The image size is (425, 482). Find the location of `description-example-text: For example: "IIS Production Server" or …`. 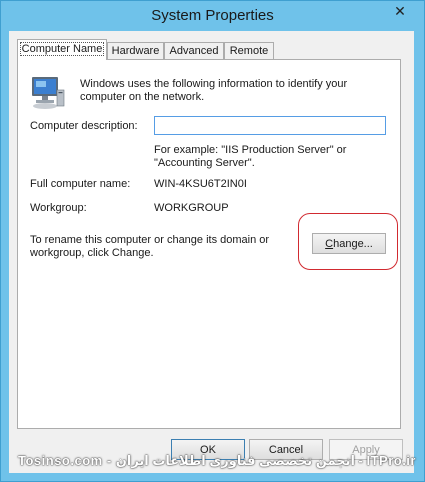

description-example-text: For example: "IIS Production Server" or … is located at coordinates (250, 156).